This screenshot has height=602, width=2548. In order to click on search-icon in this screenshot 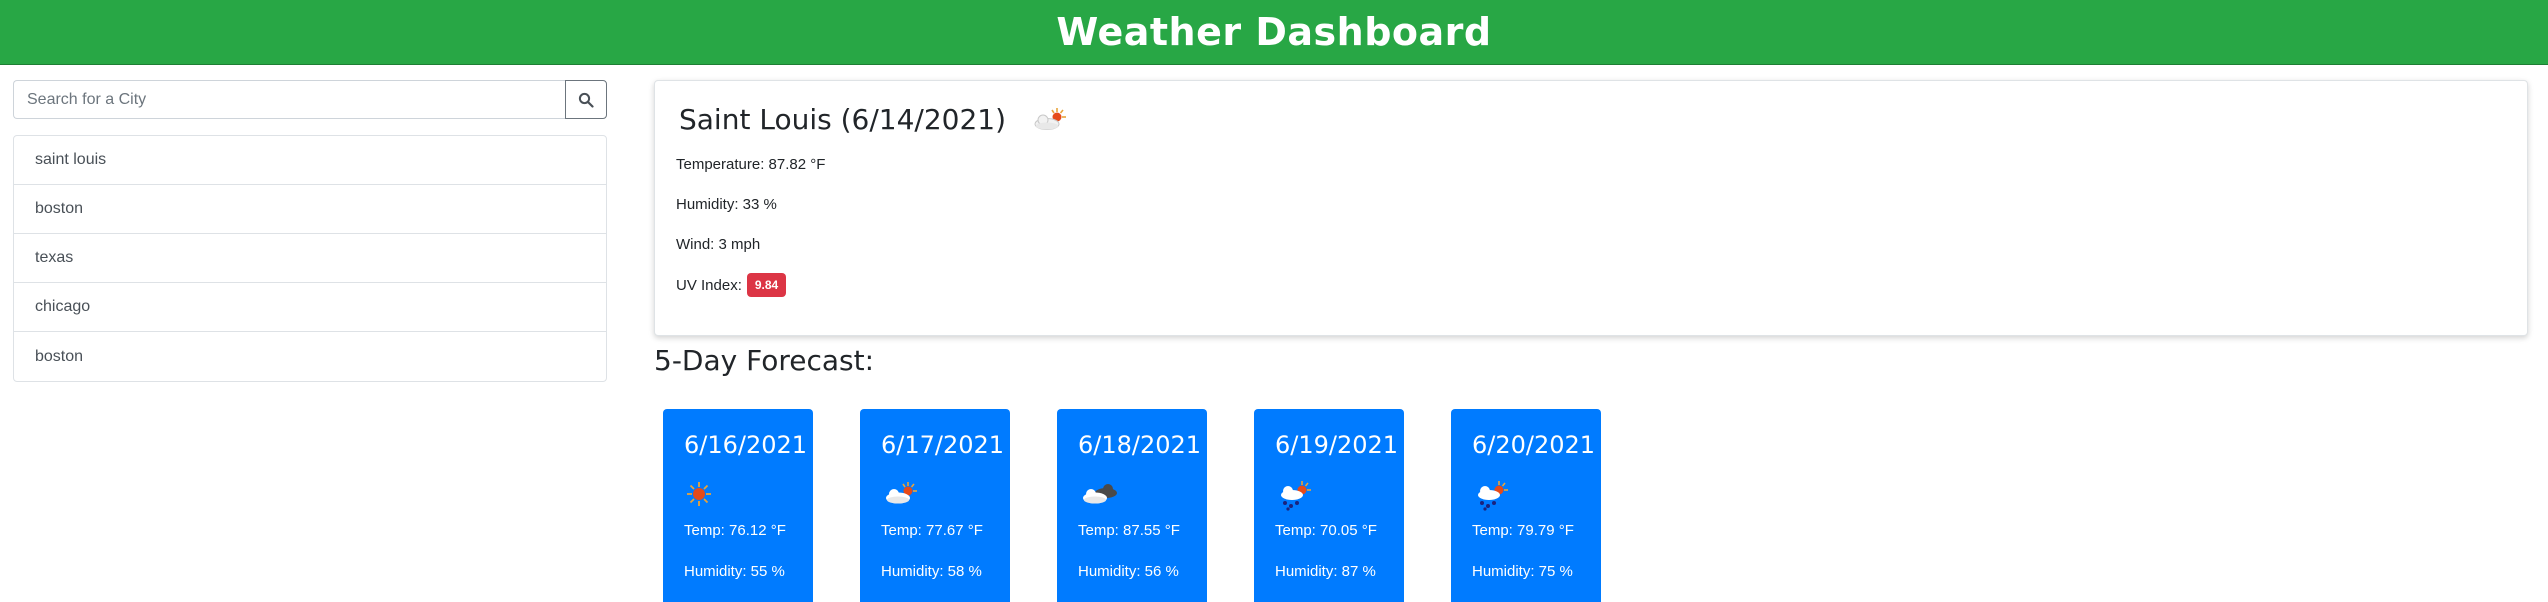, I will do `click(586, 100)`.